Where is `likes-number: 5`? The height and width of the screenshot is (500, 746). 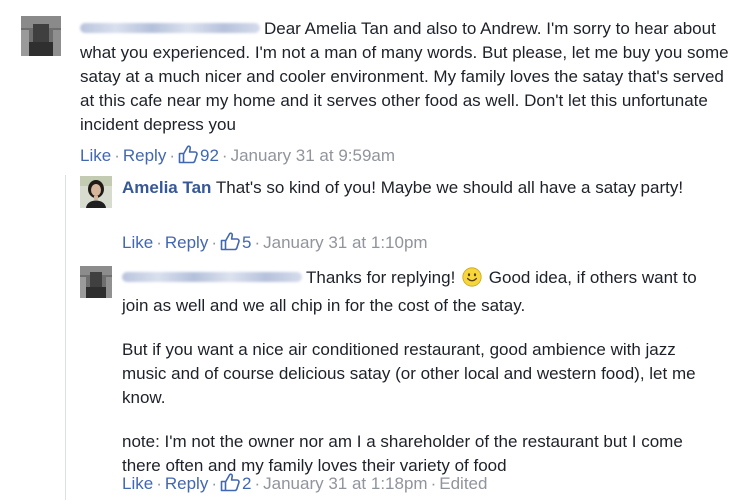 likes-number: 5 is located at coordinates (247, 242).